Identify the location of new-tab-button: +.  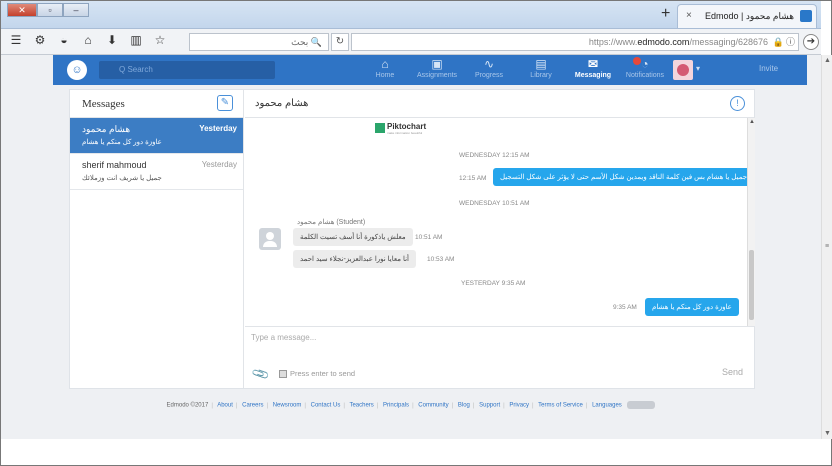
(665, 14).